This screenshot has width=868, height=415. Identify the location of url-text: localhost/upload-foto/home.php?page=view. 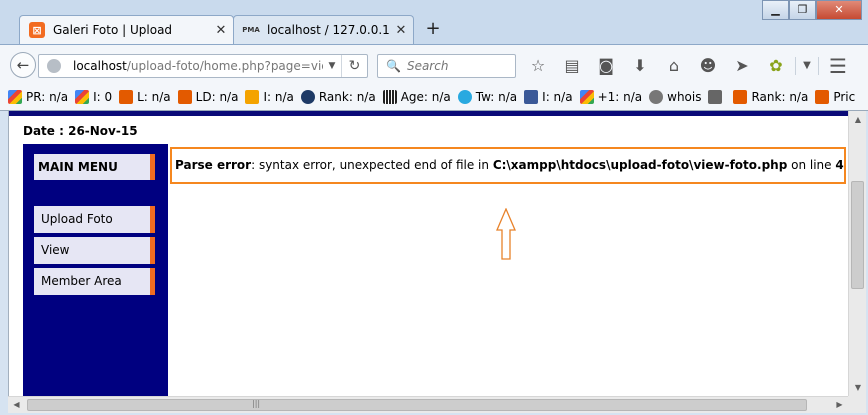
(198, 66).